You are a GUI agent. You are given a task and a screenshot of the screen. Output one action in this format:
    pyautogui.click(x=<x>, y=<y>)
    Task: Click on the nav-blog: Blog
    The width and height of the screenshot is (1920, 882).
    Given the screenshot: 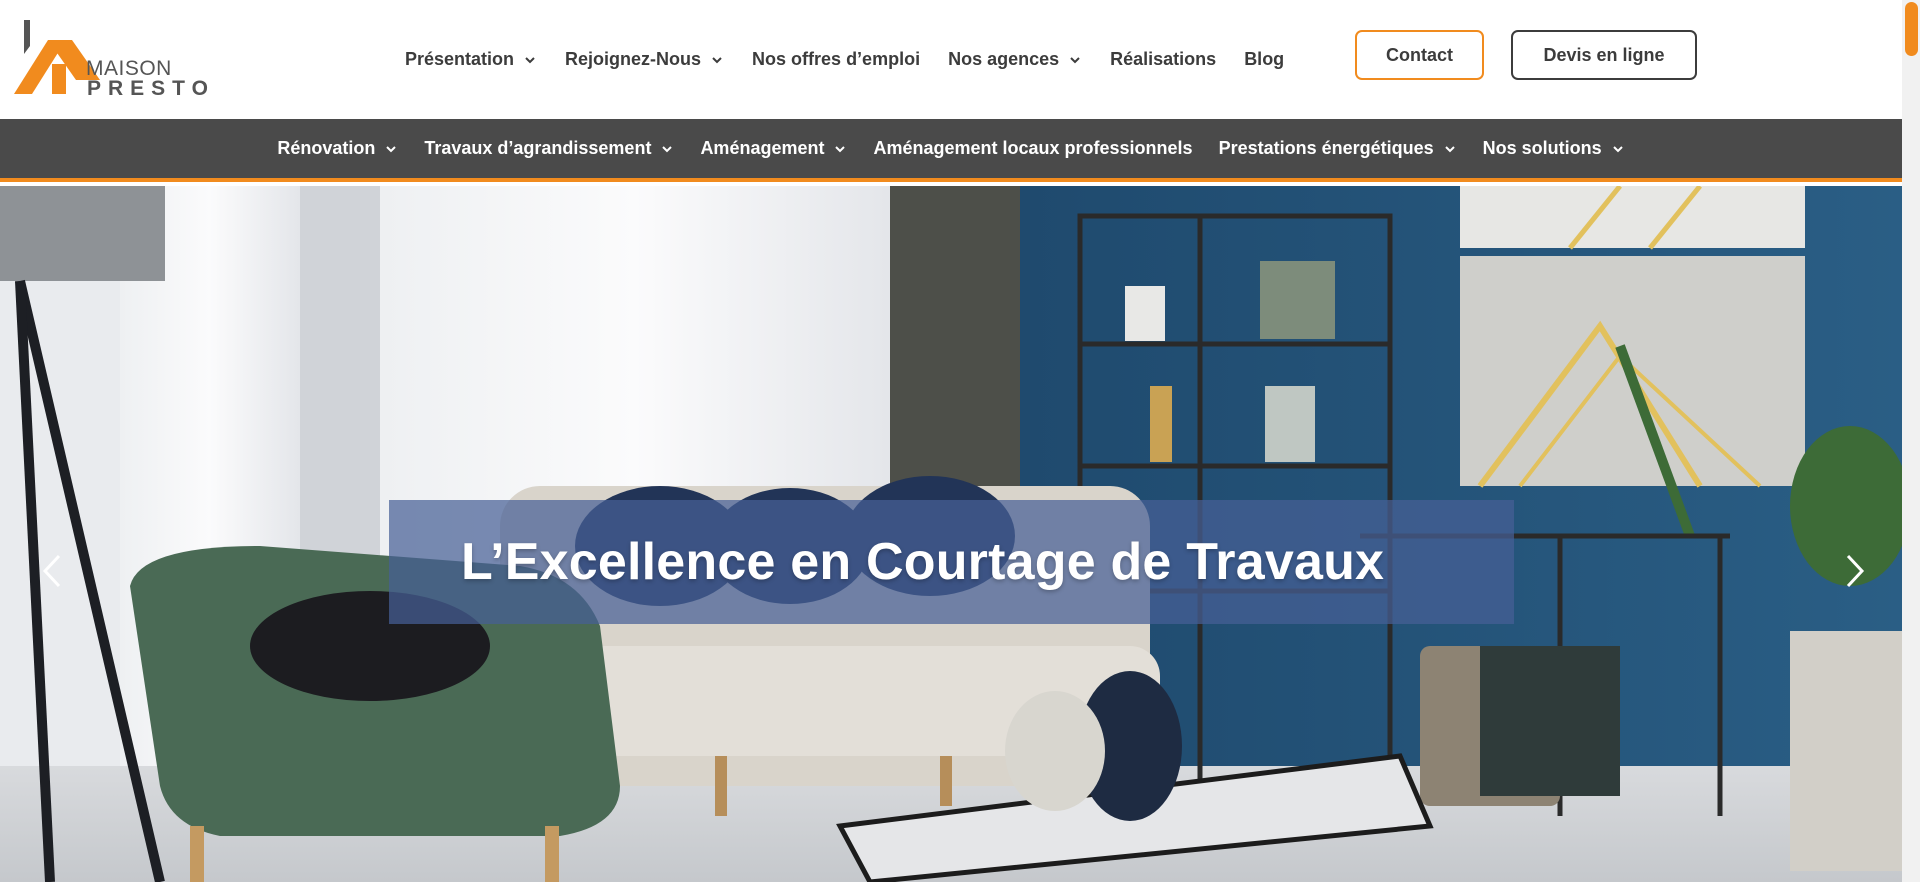 What is the action you would take?
    pyautogui.click(x=1264, y=59)
    